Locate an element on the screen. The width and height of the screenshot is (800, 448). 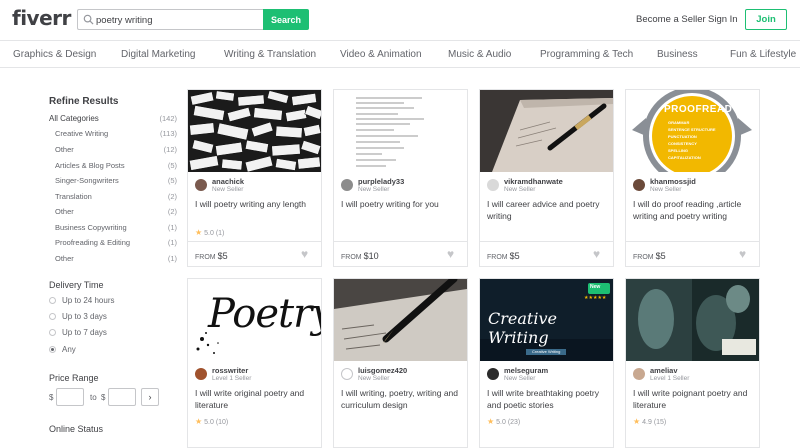
price-min-input is located at coordinates (70, 397).